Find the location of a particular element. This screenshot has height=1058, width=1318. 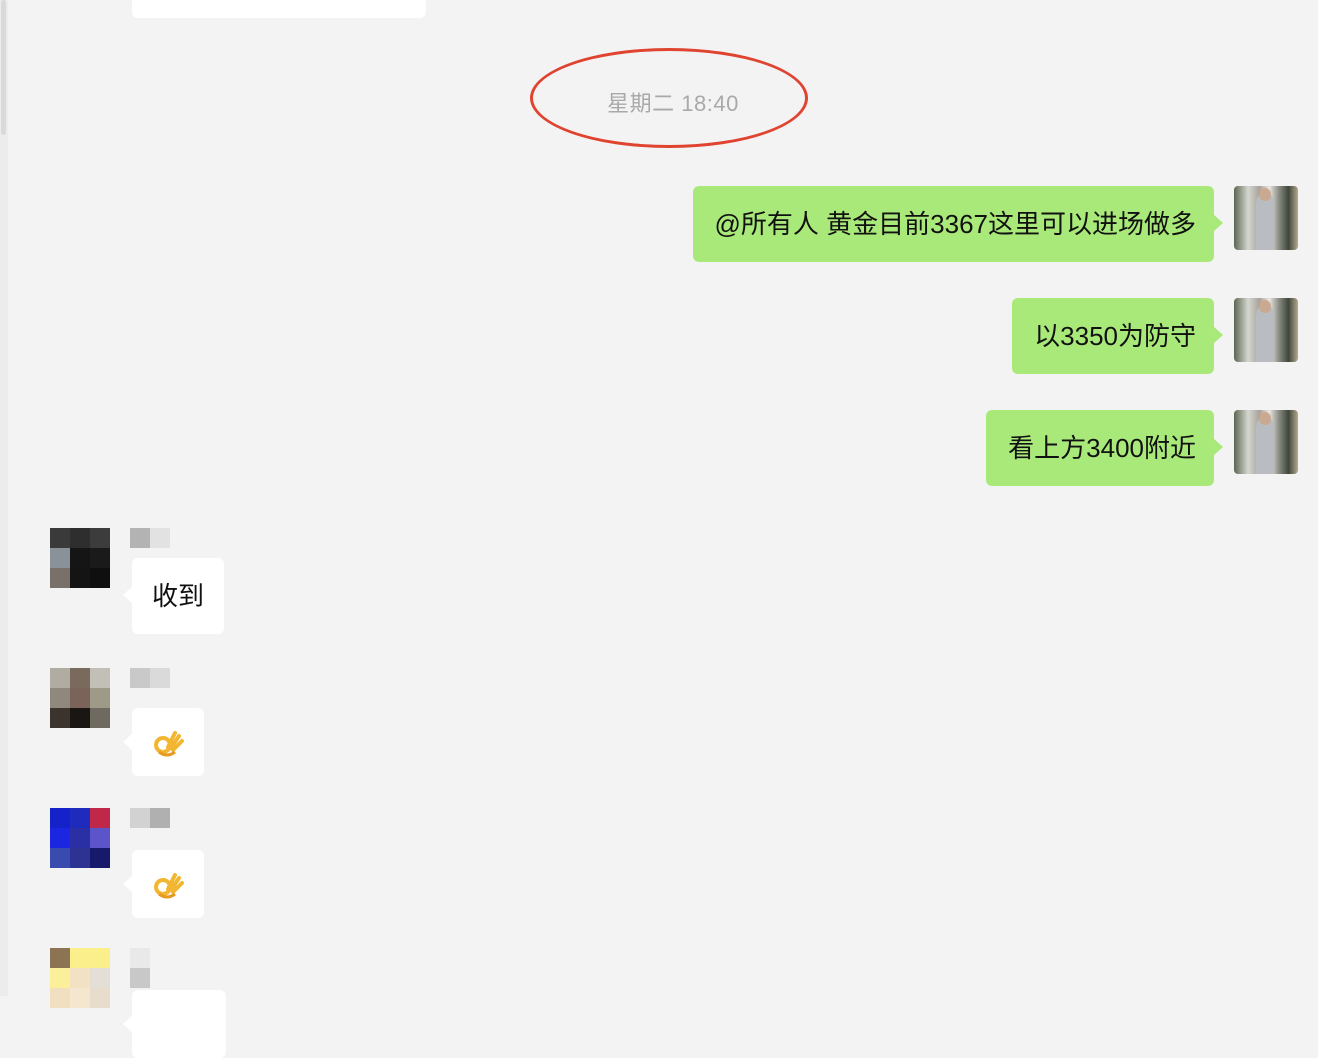

previous-message-bubble is located at coordinates (279, 9).